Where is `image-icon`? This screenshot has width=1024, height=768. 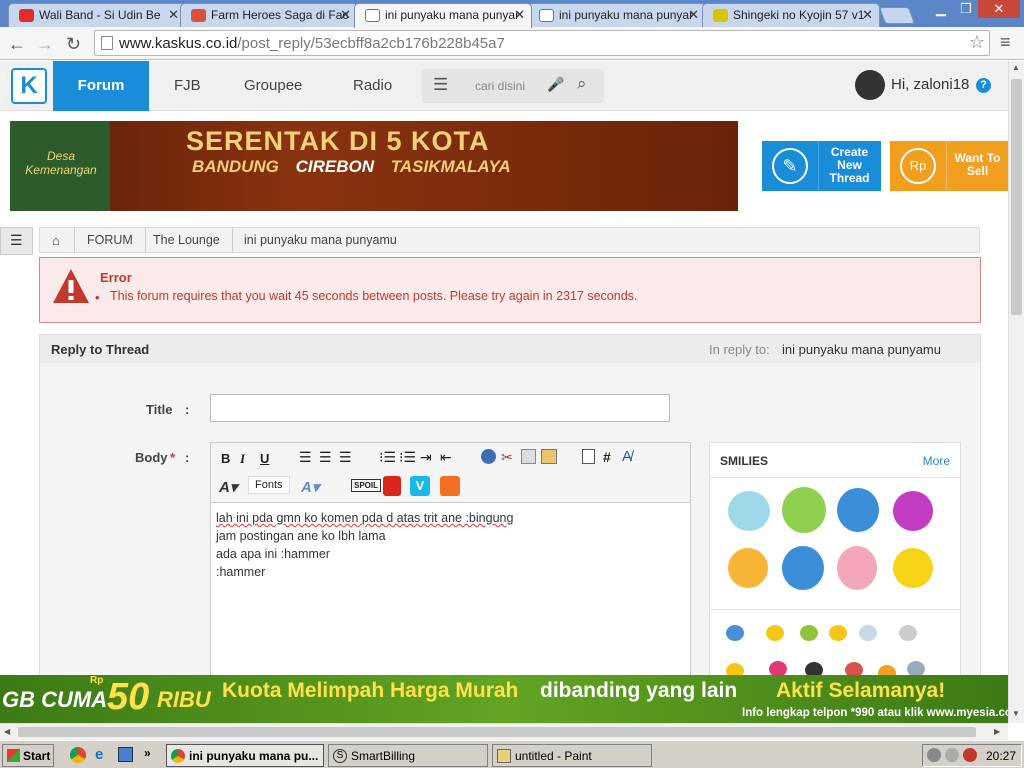 image-icon is located at coordinates (549, 456).